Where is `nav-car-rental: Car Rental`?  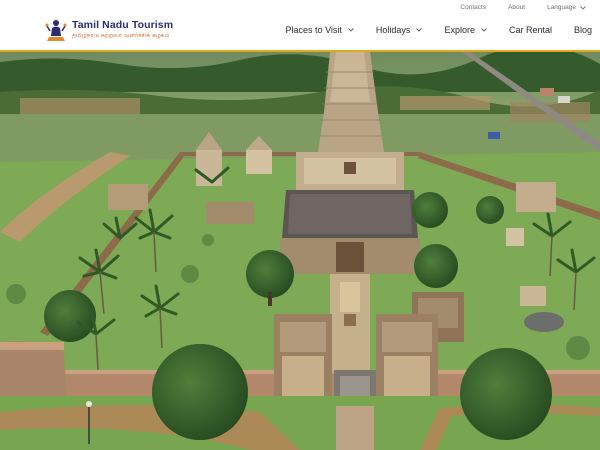
nav-car-rental: Car Rental is located at coordinates (530, 30).